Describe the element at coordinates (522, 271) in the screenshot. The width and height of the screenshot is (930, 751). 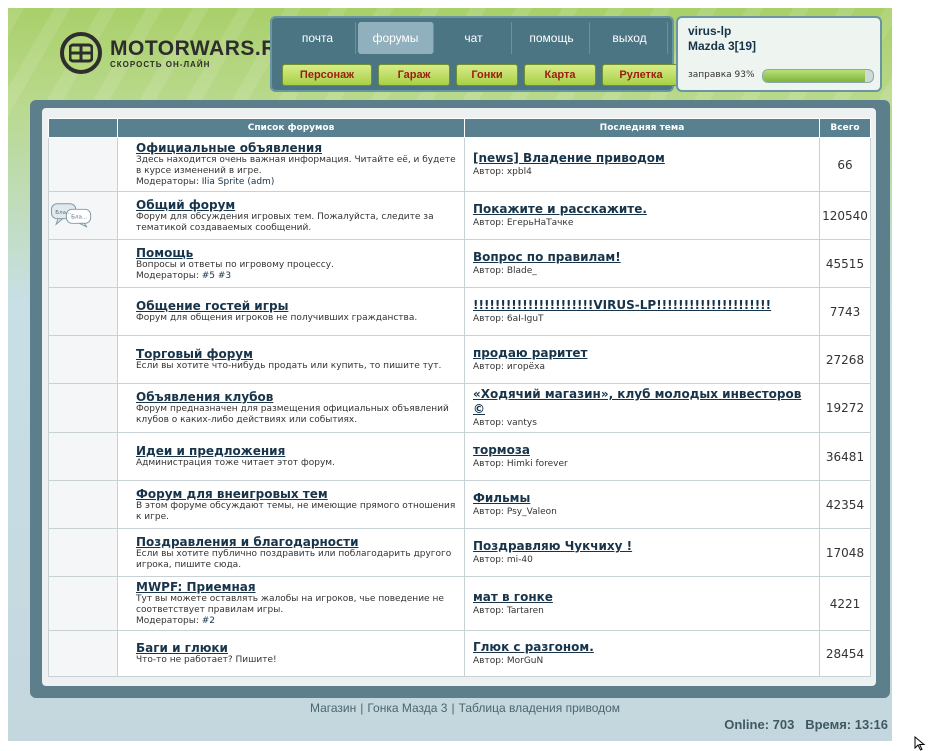
I see `author-name: Blade_` at that location.